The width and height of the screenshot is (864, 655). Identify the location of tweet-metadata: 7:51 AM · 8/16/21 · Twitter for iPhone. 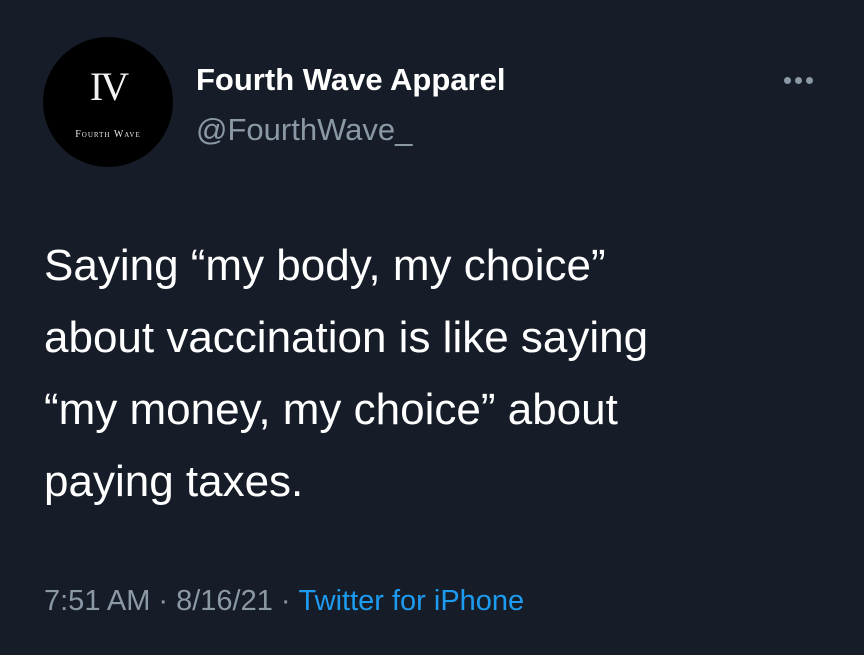
(284, 601).